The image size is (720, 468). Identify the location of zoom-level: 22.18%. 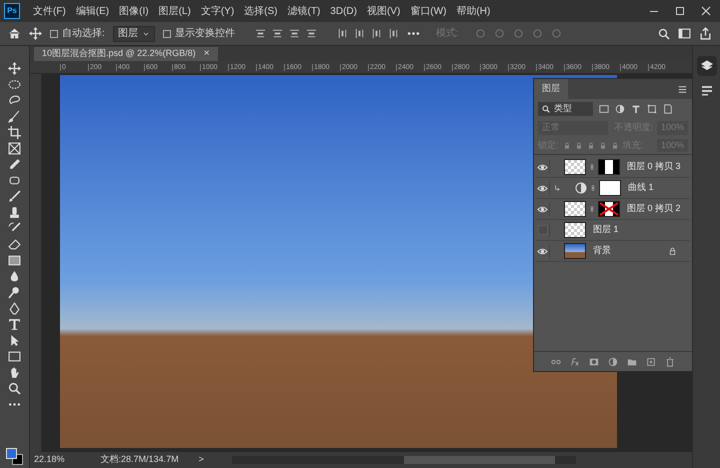
(49, 459).